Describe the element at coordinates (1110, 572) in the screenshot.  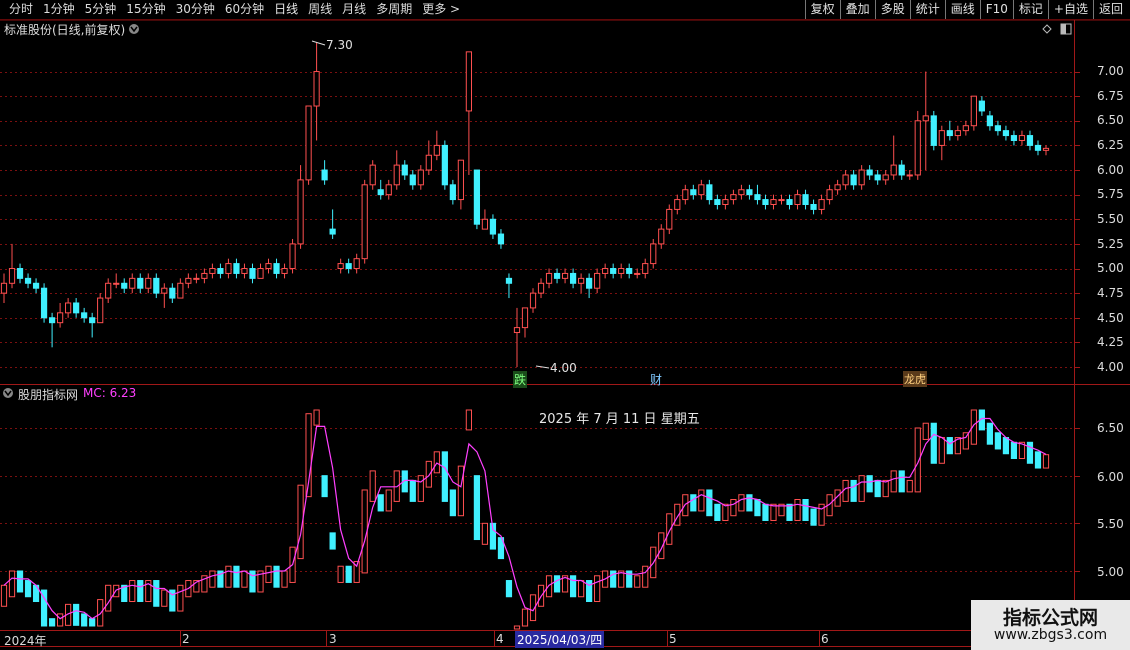
I see `indicator-tick: 5.00` at that location.